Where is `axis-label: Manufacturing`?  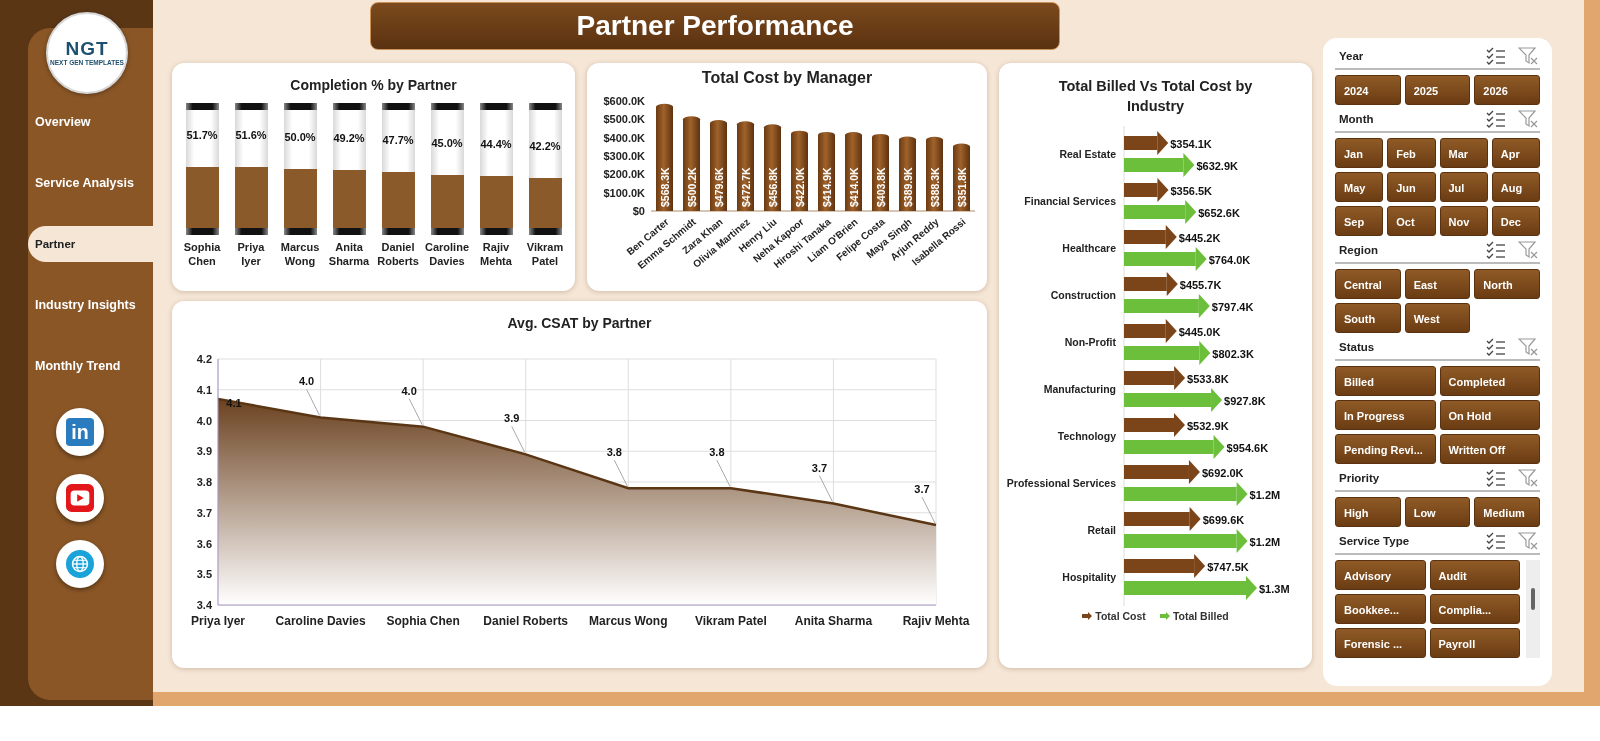 axis-label: Manufacturing is located at coordinates (1079, 389).